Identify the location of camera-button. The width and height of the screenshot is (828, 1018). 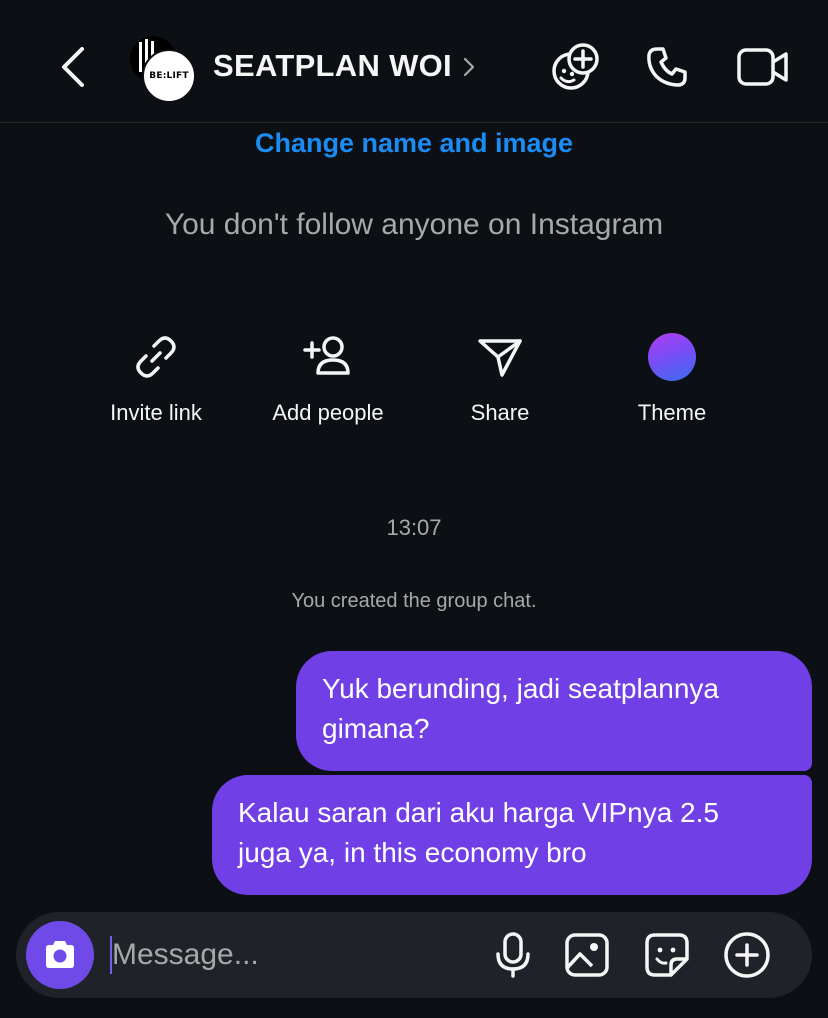
(60, 955).